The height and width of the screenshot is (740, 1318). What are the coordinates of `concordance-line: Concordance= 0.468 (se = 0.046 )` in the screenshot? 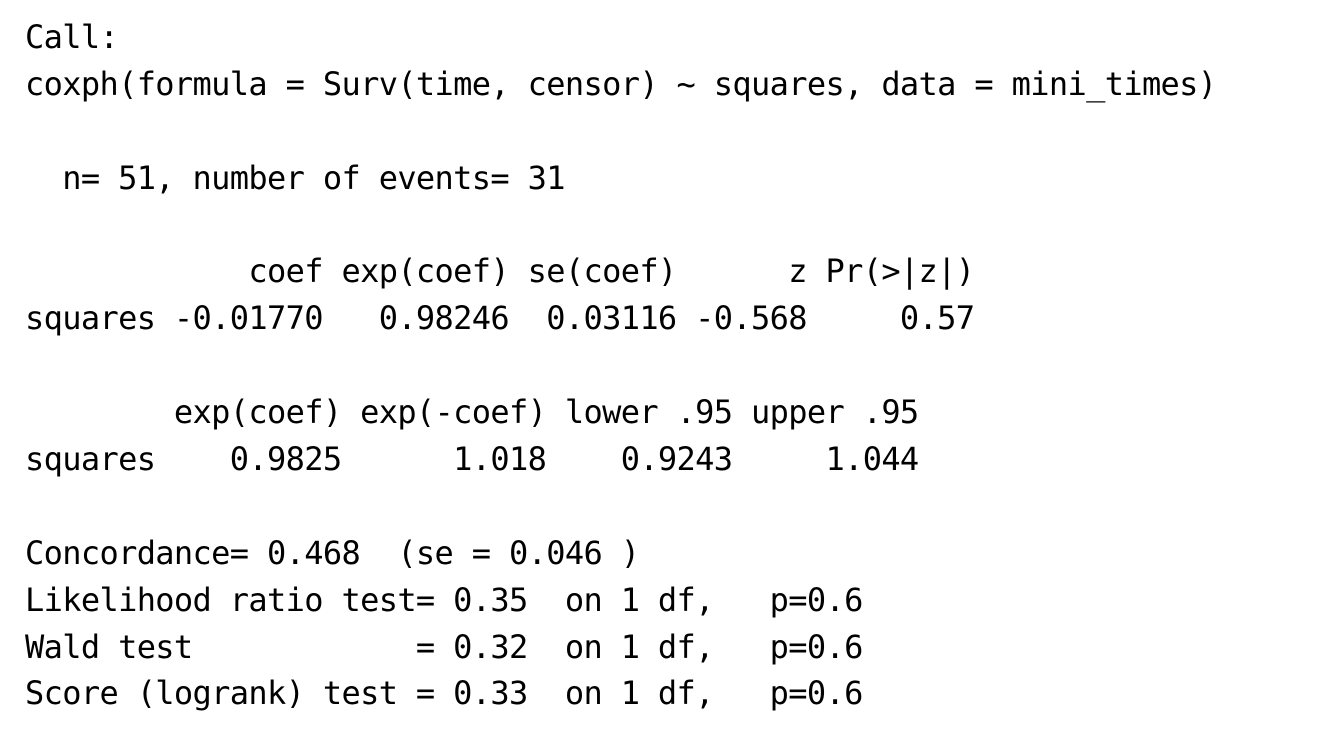 It's located at (332, 552).